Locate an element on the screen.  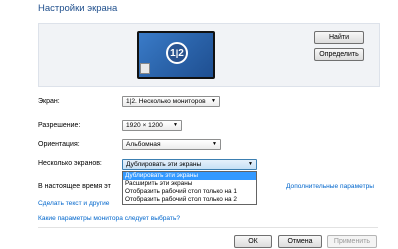
dropdown-option-extend: Расширить эти экраны is located at coordinates (189, 184).